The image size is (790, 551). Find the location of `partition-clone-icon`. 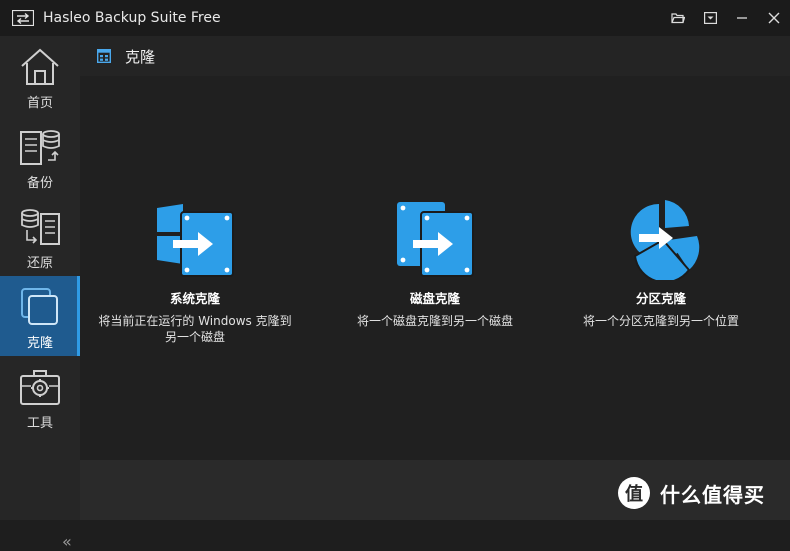

partition-clone-icon is located at coordinates (665, 240).